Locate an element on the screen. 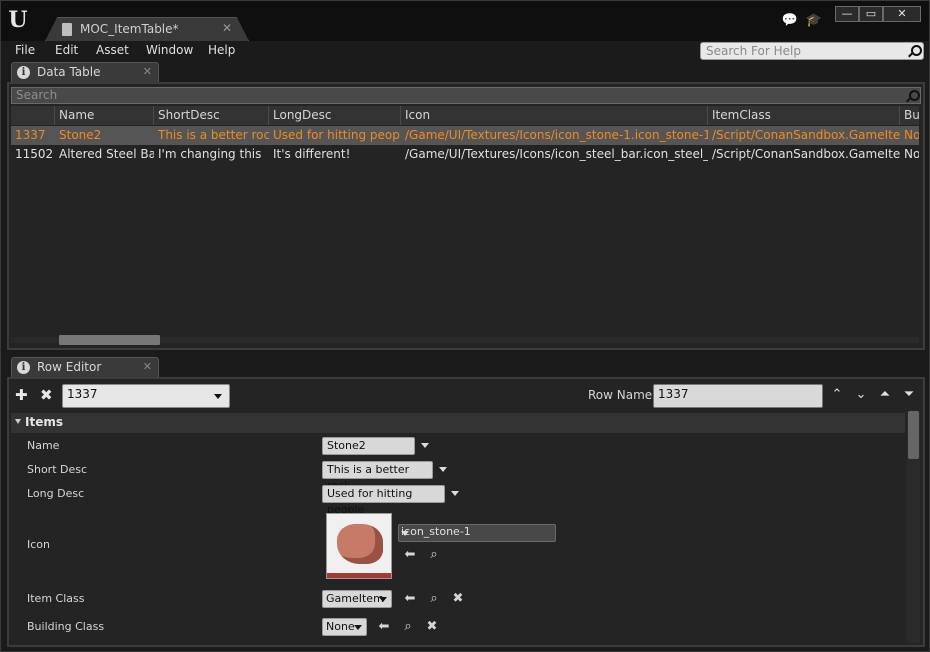 The height and width of the screenshot is (652, 930). document-tab-label: MOC_ItemTable* is located at coordinates (129, 29).